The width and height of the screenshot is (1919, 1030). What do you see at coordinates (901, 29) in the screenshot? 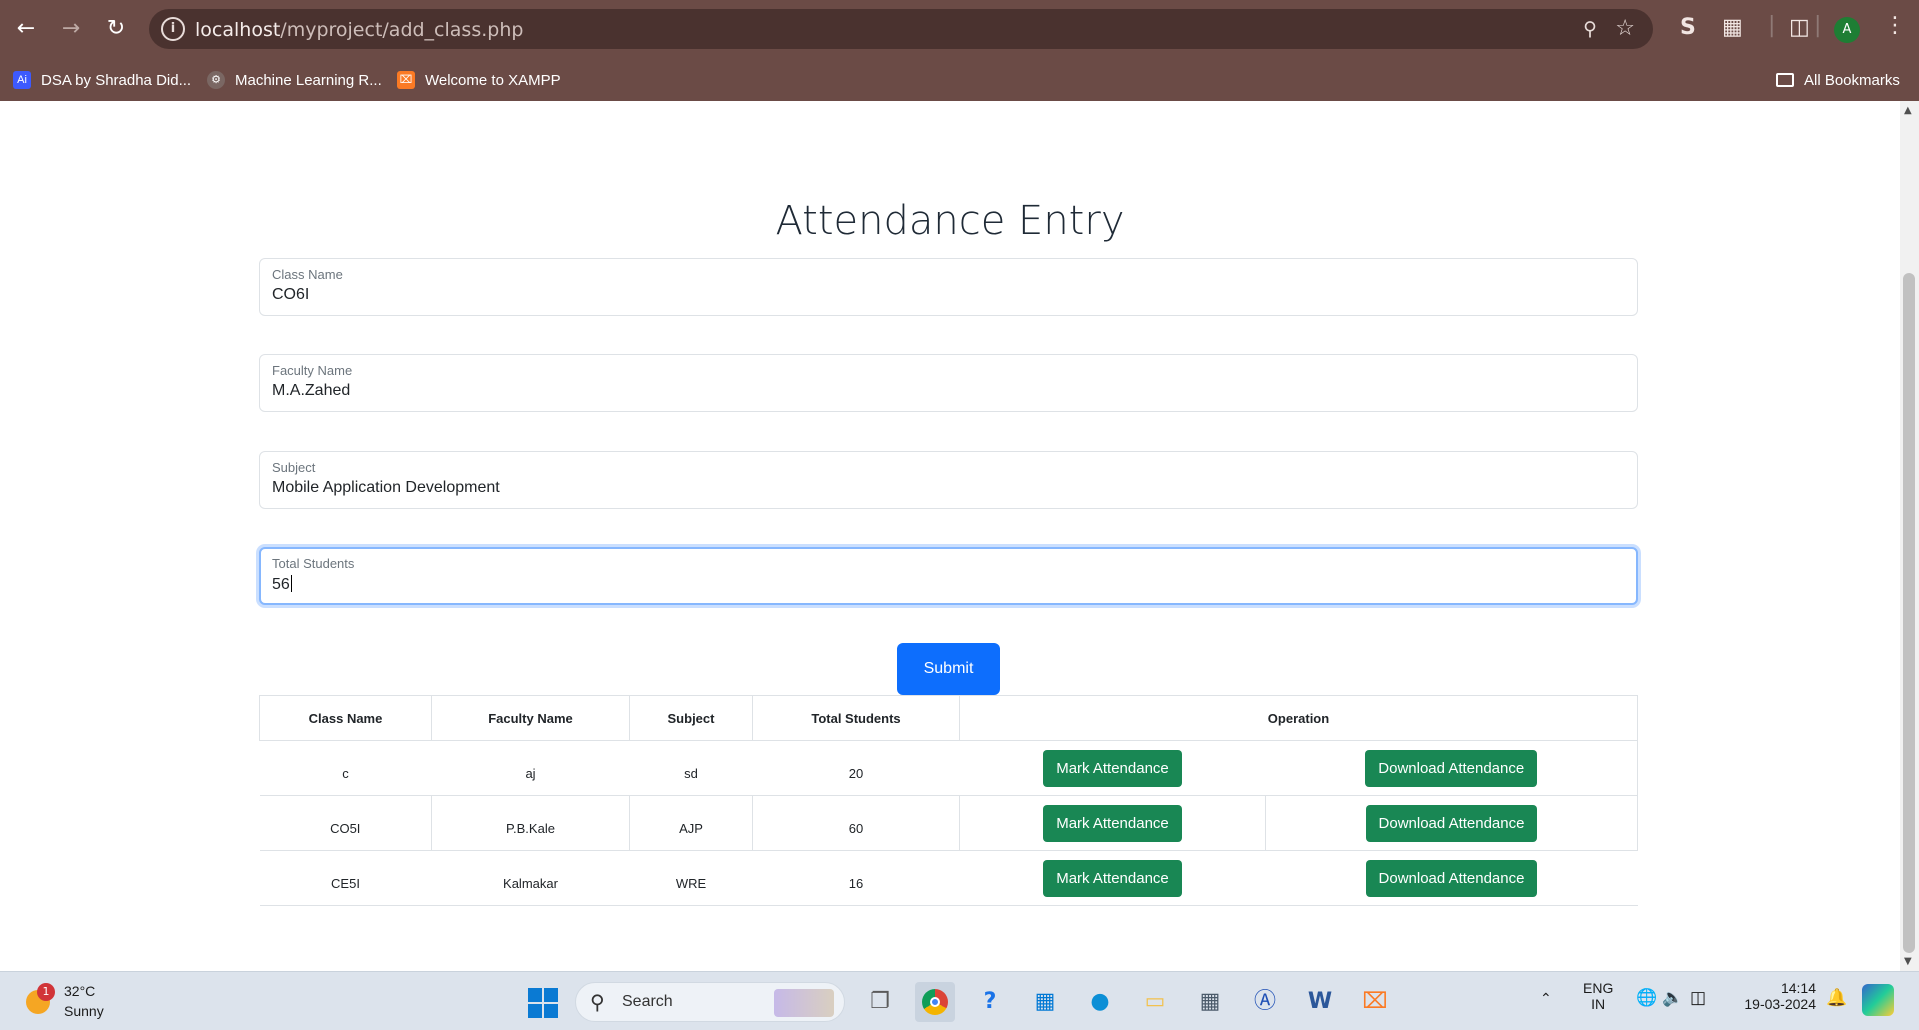
I see `address-bar: i localhost/myproject/add_class.php ⚲ ☆` at bounding box center [901, 29].